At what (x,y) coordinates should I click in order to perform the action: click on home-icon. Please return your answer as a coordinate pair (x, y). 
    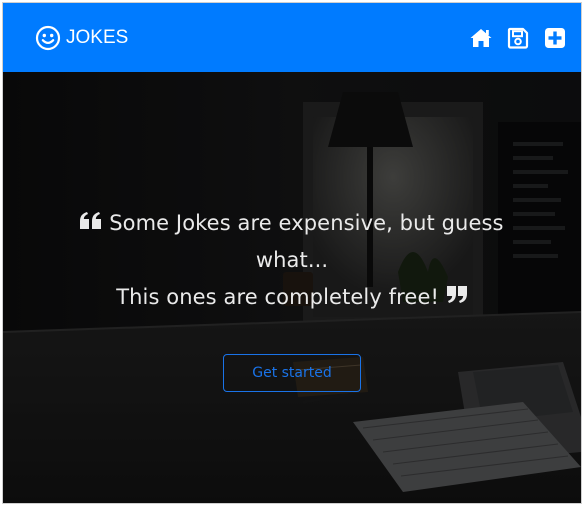
    Looking at the image, I should click on (481, 37).